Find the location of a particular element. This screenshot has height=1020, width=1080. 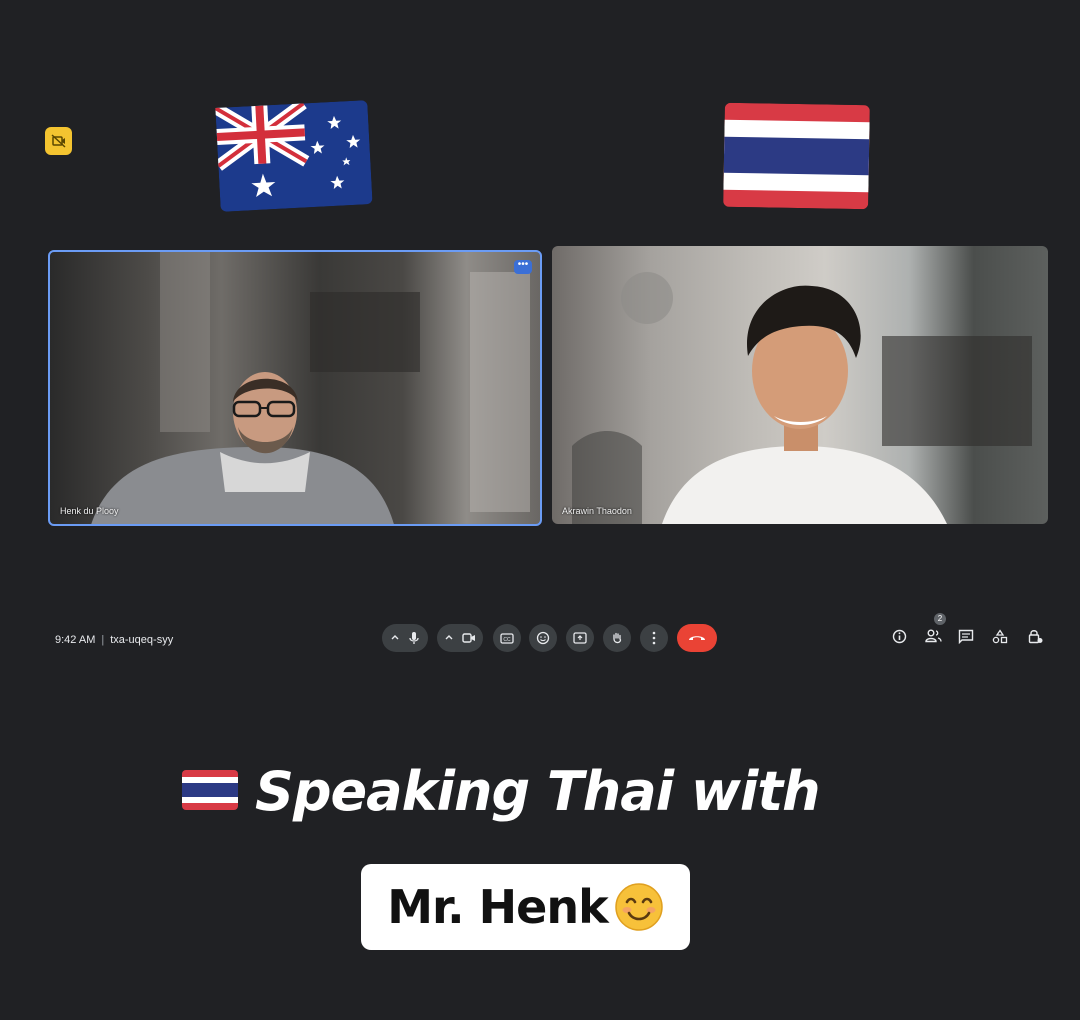

end-call-icon is located at coordinates (697, 638).